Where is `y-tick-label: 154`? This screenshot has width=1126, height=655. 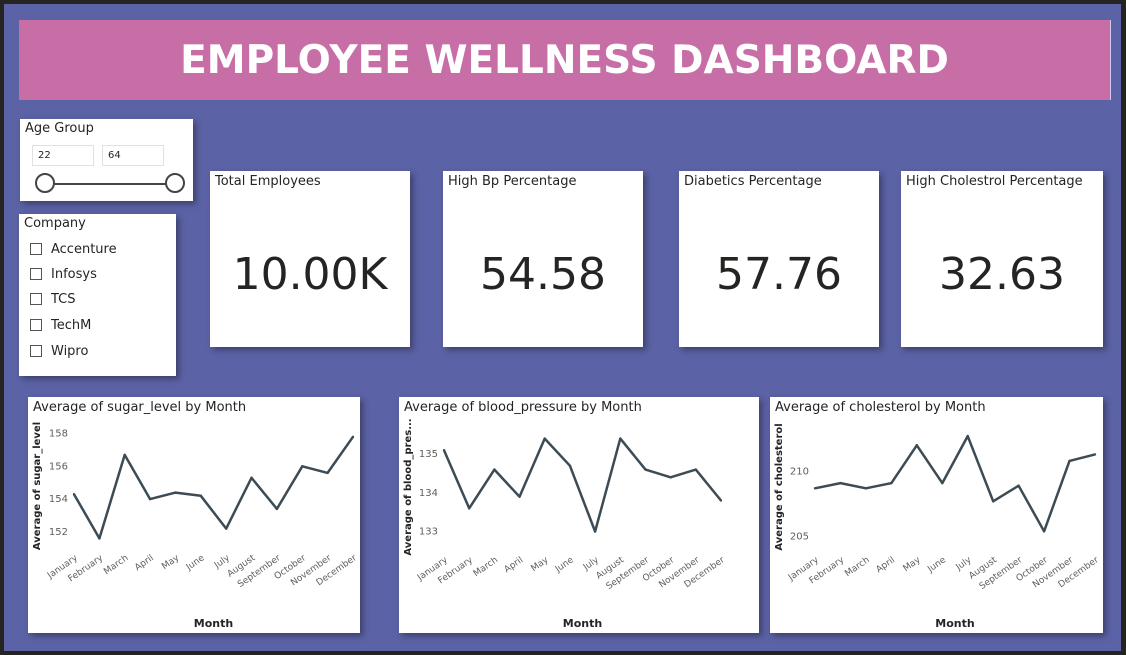 y-tick-label: 154 is located at coordinates (58, 499).